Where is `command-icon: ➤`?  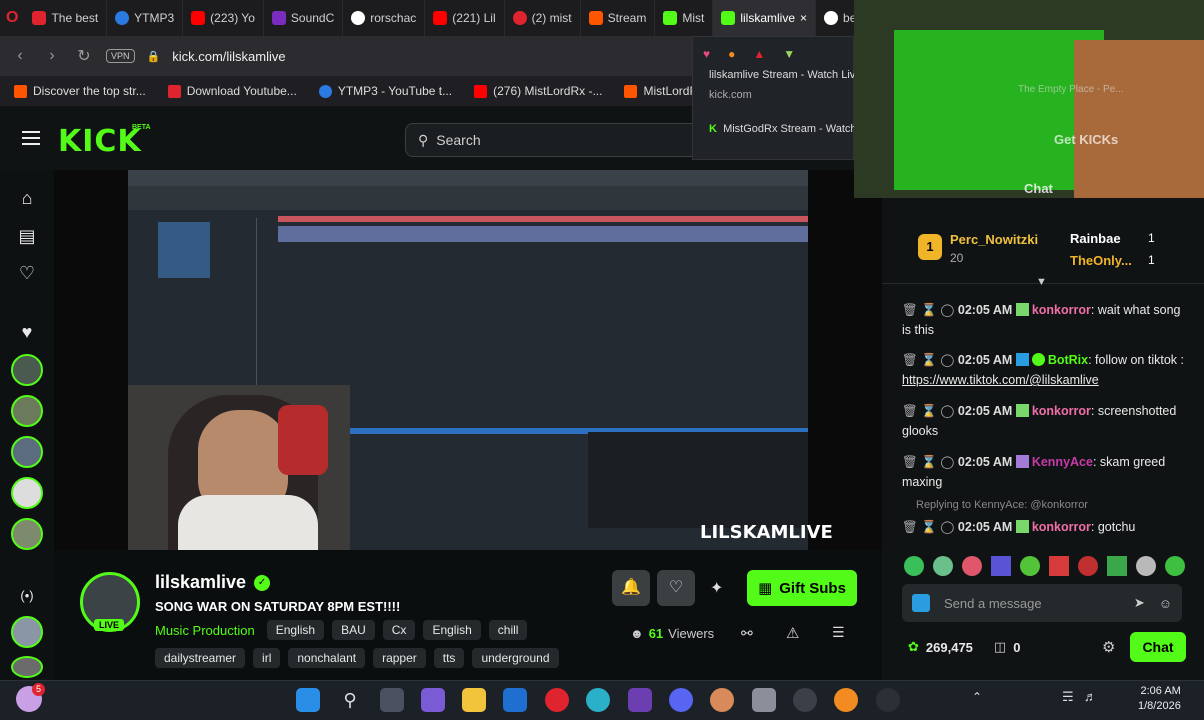
command-icon: ➤ is located at coordinates (1139, 603).